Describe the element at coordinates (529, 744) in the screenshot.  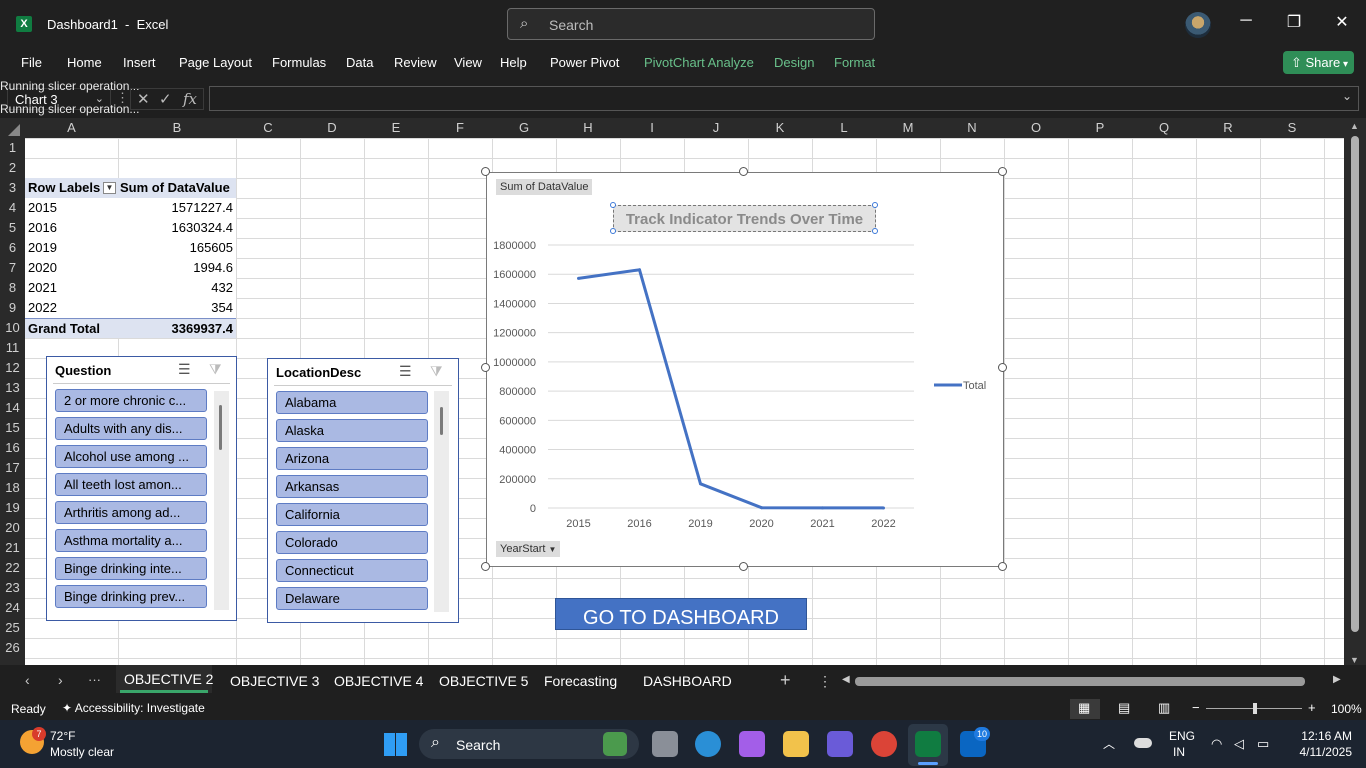
I see `taskbar-search: ⌕ Search` at that location.